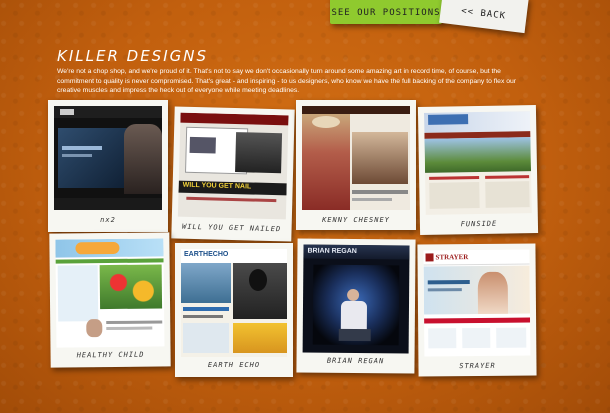 Image resolution: width=610 pixels, height=413 pixels. What do you see at coordinates (233, 166) in the screenshot?
I see `design-thumbnail: WILL YOU GET NAIL` at bounding box center [233, 166].